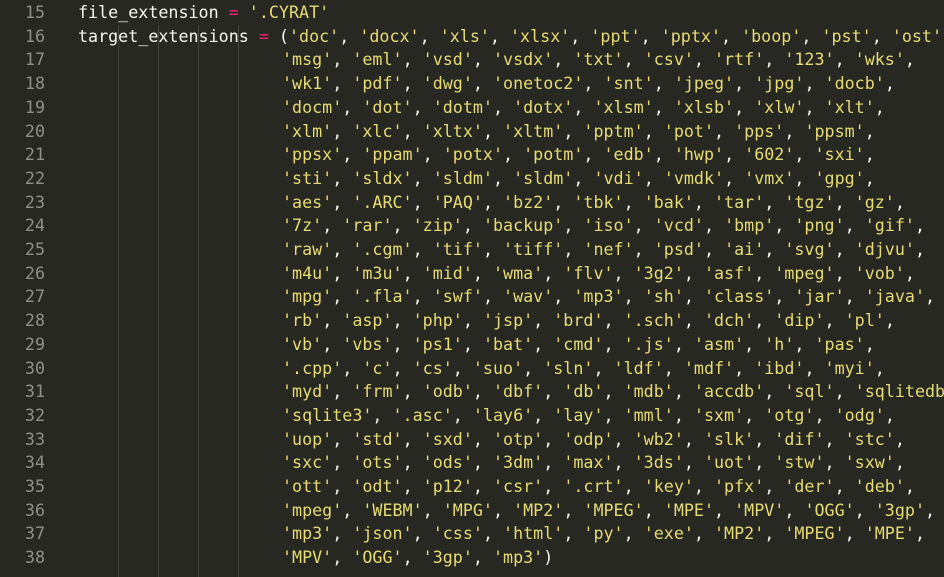  What do you see at coordinates (568, 367) in the screenshot?
I see `string-token: 'sln'` at bounding box center [568, 367].